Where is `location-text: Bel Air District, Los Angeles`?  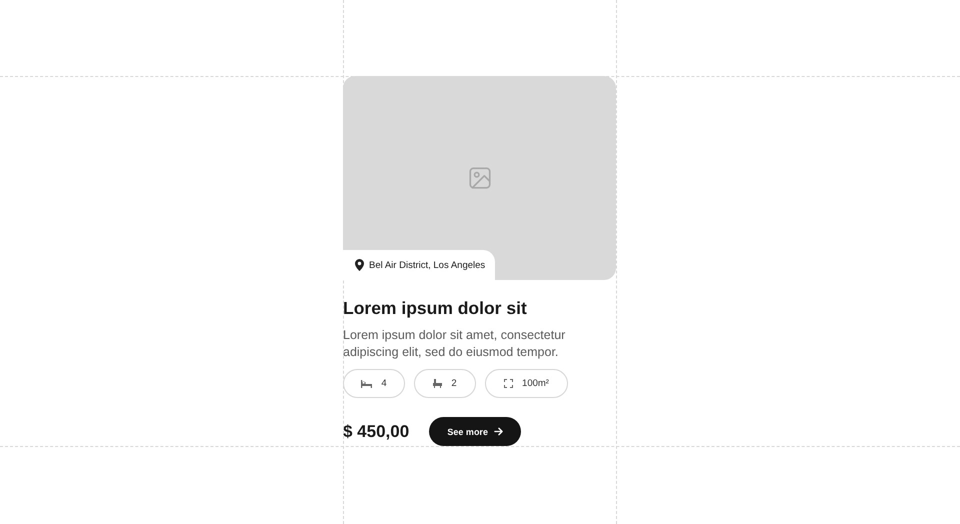 location-text: Bel Air District, Los Angeles is located at coordinates (427, 265).